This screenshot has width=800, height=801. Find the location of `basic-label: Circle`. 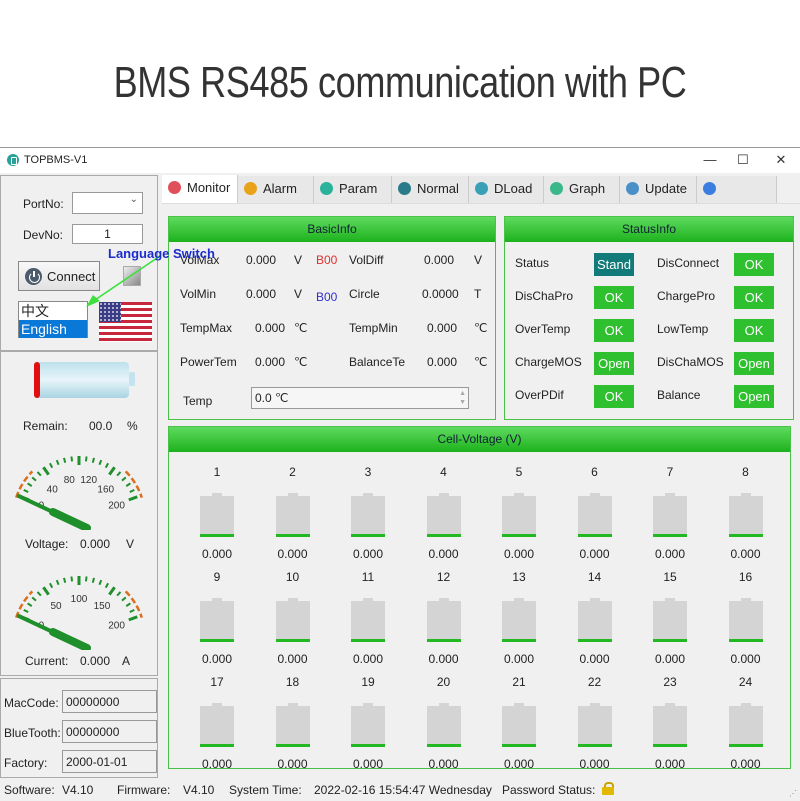

basic-label: Circle is located at coordinates (364, 294).